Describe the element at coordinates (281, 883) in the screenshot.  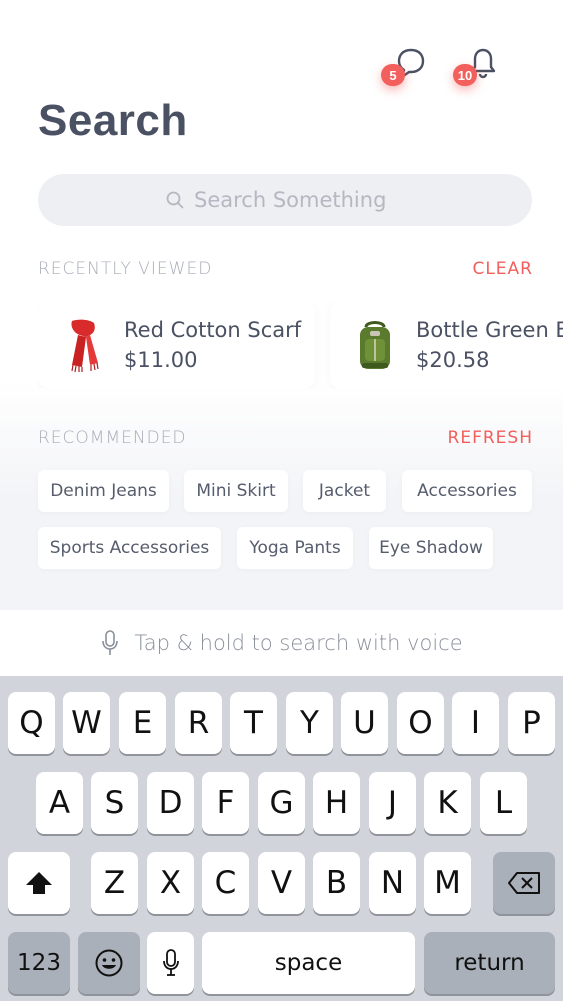
I see `key-v: V` at that location.